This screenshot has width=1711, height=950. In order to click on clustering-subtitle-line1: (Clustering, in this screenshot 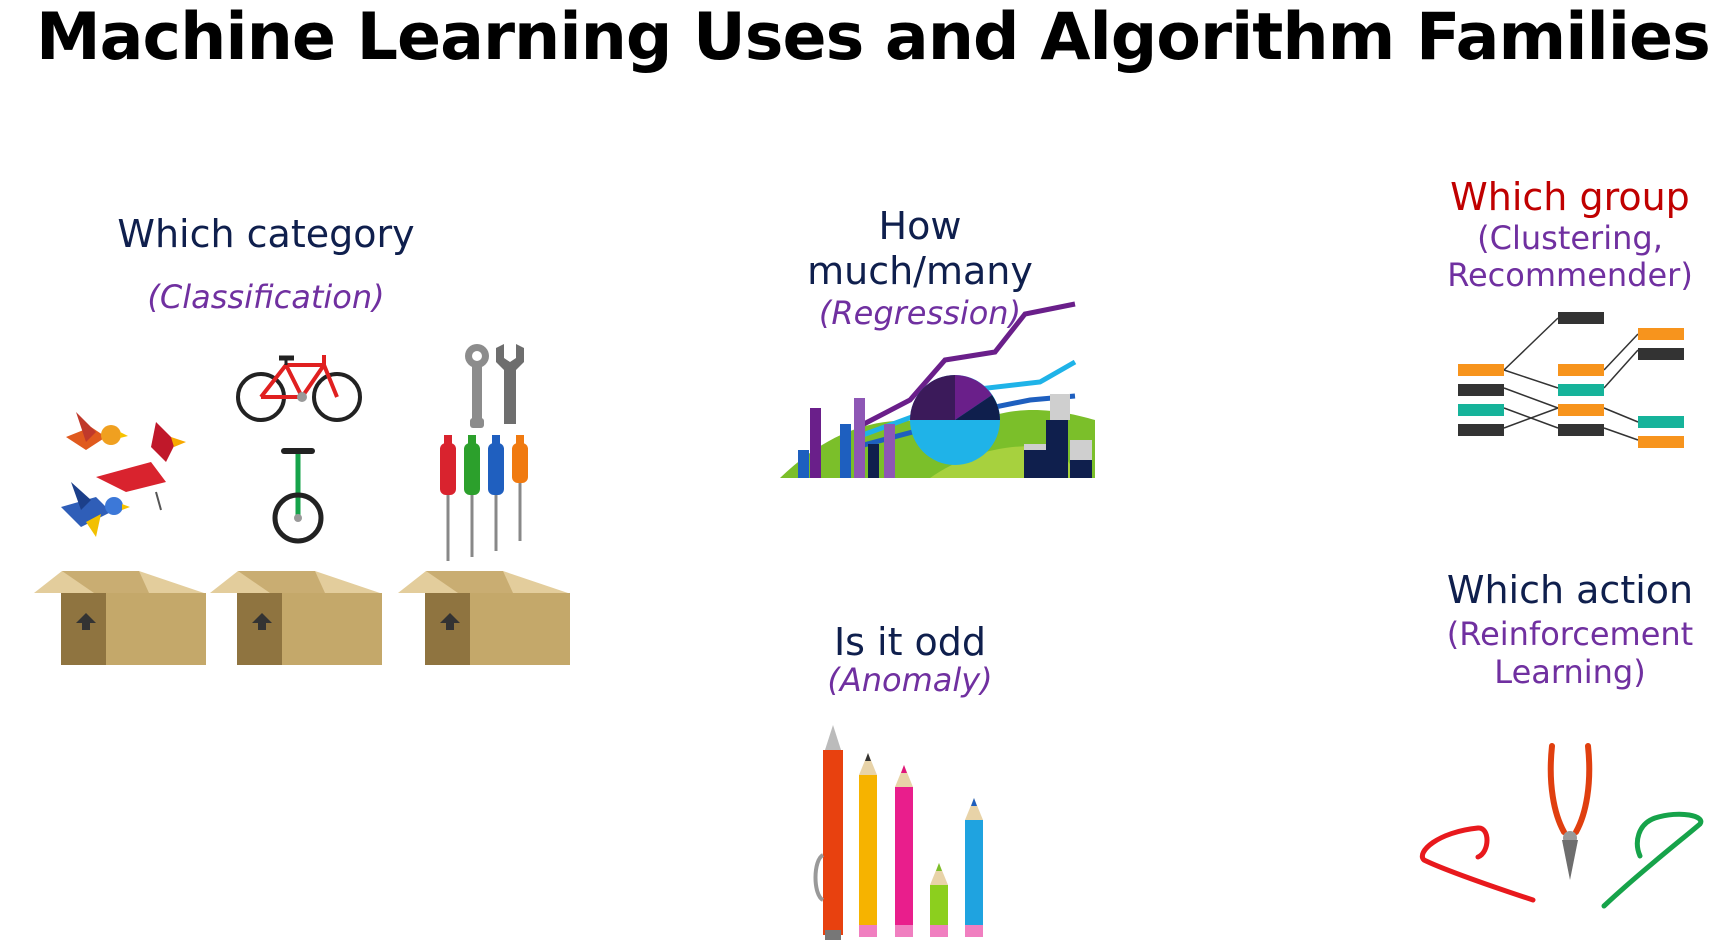, I will do `click(1570, 238)`.